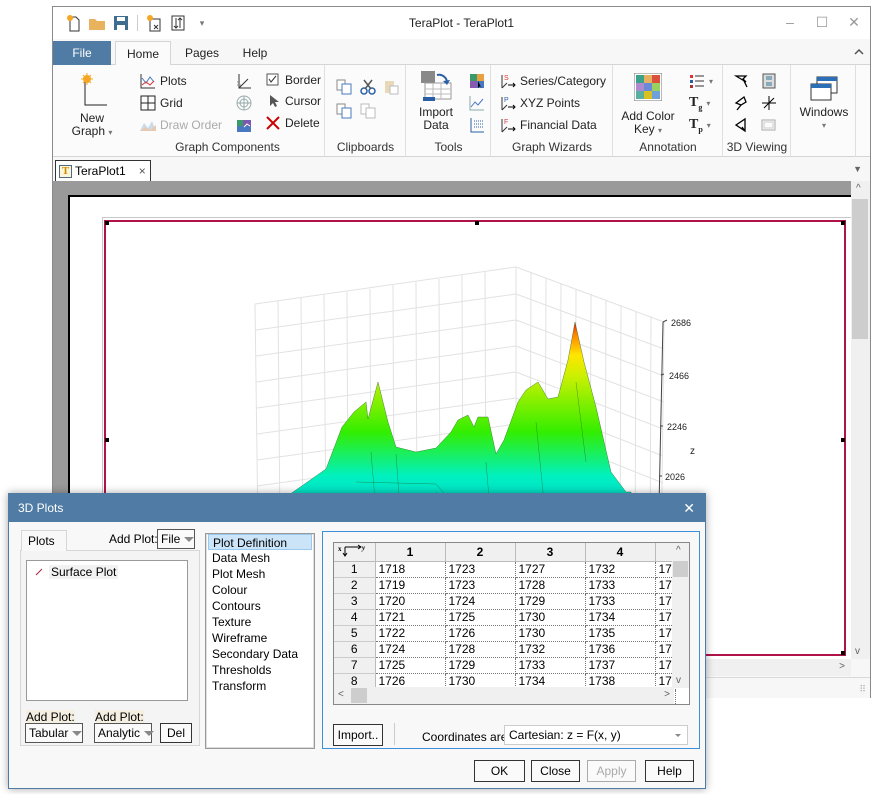 This screenshot has height=794, width=877. What do you see at coordinates (54, 733) in the screenshot?
I see `add-plot-tabular-select: Tabular` at bounding box center [54, 733].